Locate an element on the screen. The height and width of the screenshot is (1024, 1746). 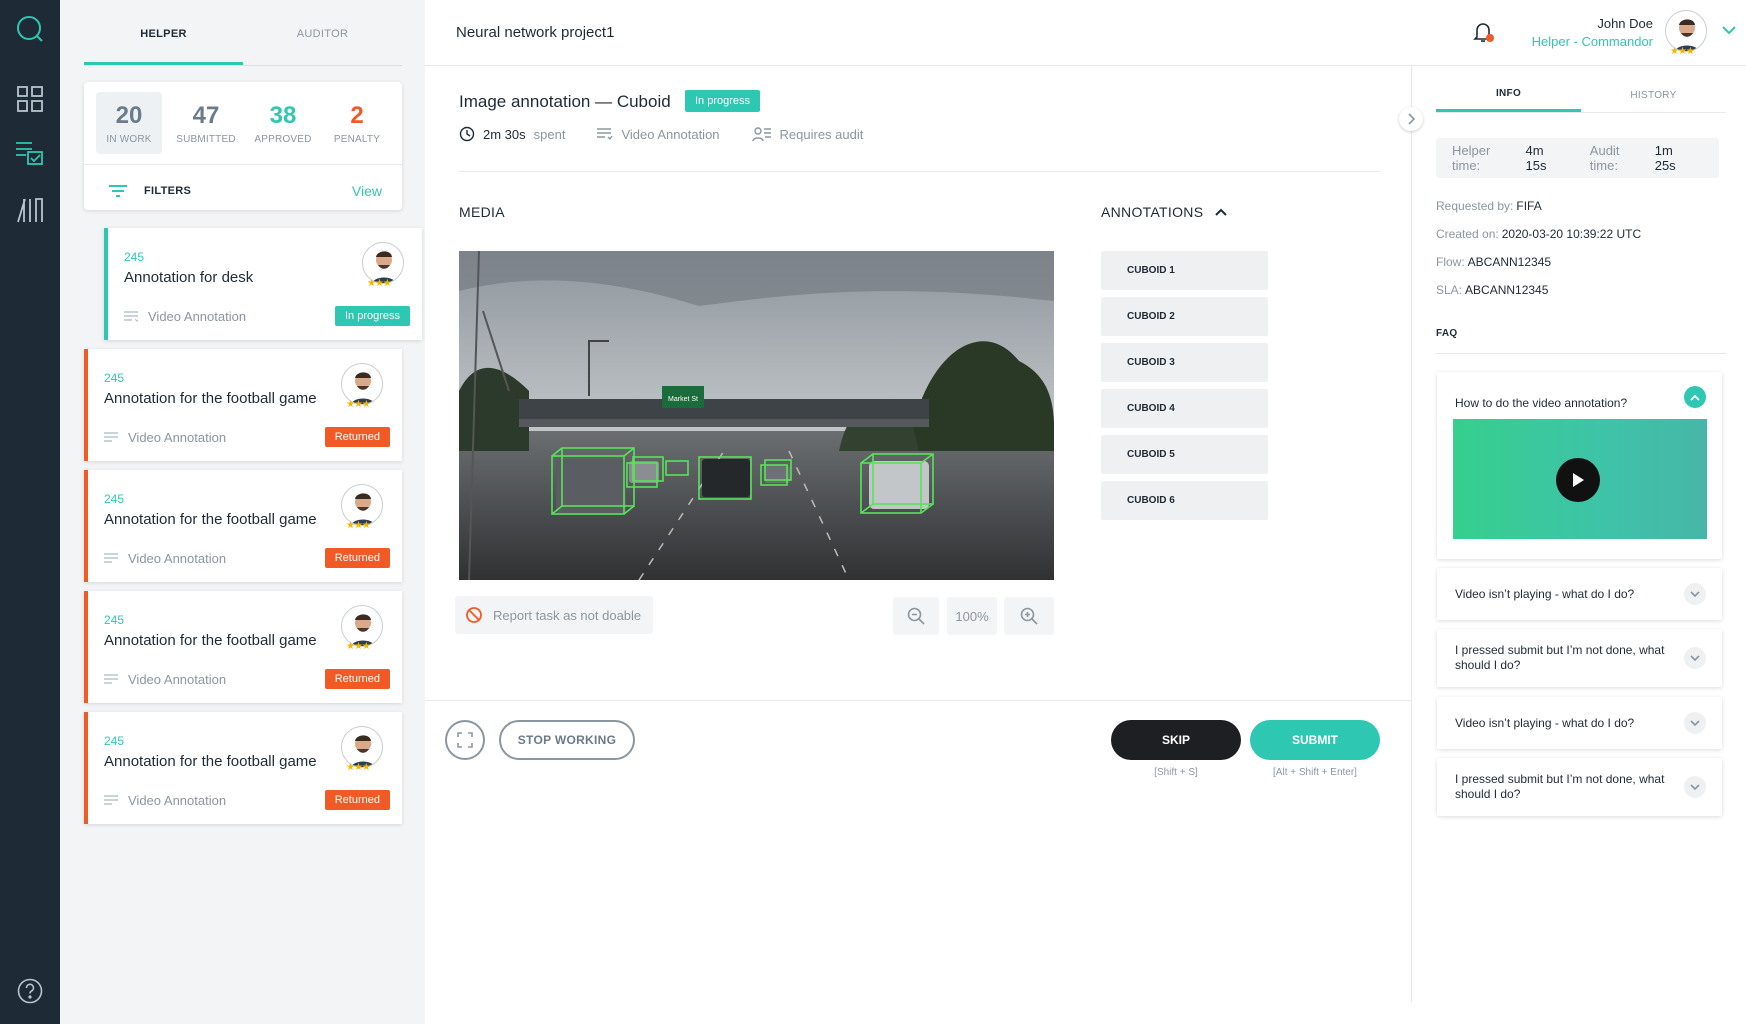
audit-label: Requires audit is located at coordinates (821, 134).